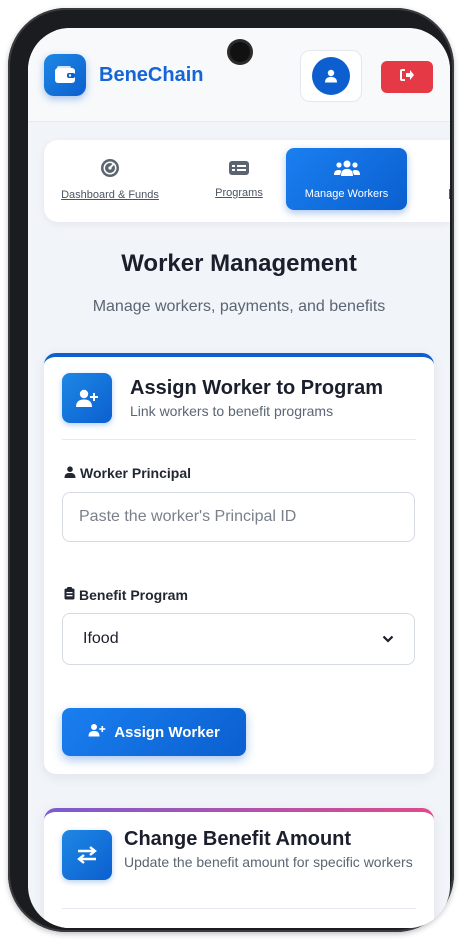 This screenshot has height=940, width=464. What do you see at coordinates (257, 388) in the screenshot?
I see `assign-card-title: Assign Worker to Program` at bounding box center [257, 388].